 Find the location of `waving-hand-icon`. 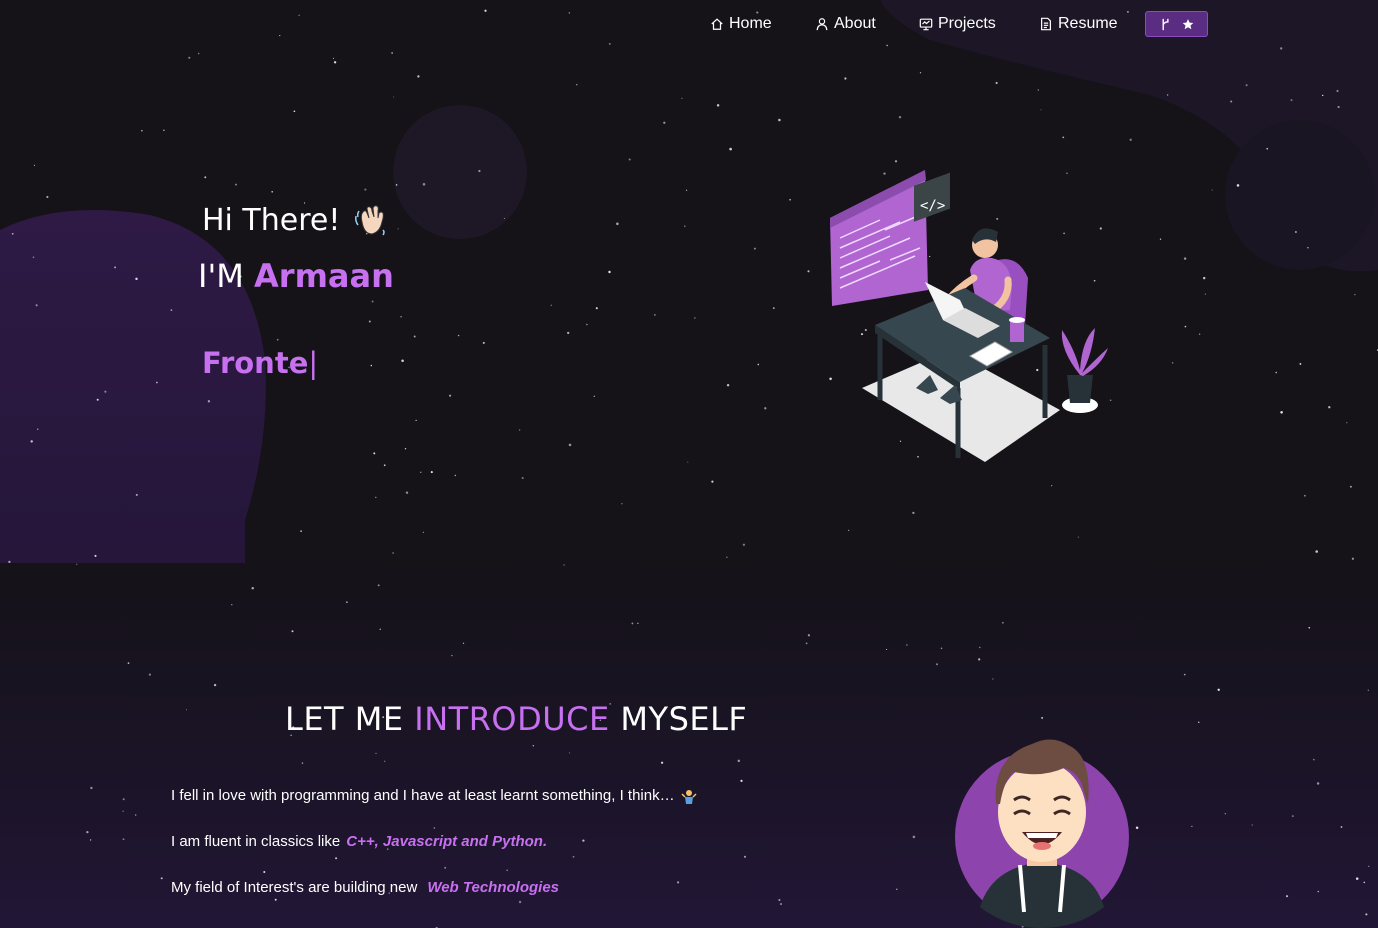

waving-hand-icon is located at coordinates (370, 220).